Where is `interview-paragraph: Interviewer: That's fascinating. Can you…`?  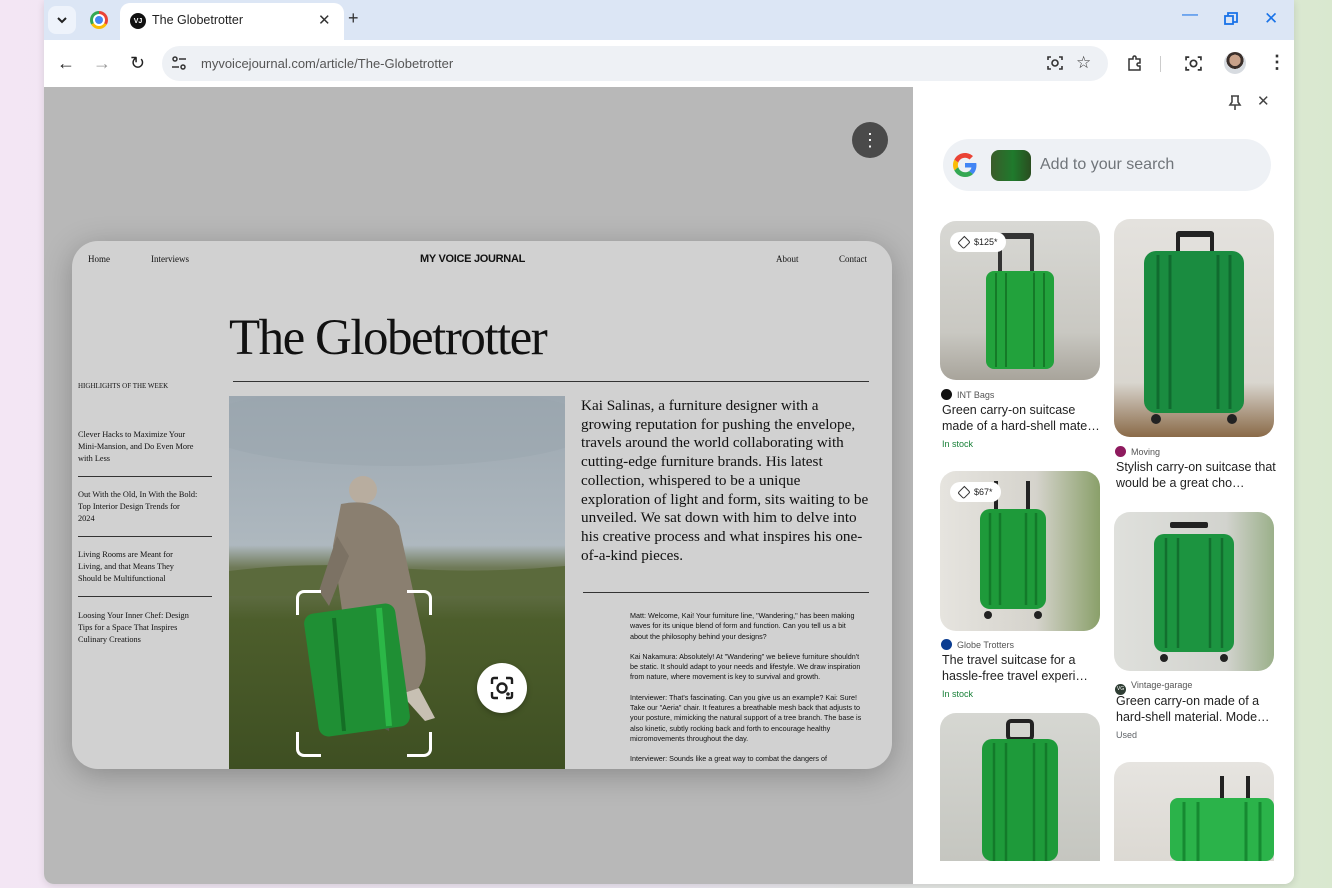
interview-paragraph: Interviewer: That's fascinating. Can you… is located at coordinates (746, 717).